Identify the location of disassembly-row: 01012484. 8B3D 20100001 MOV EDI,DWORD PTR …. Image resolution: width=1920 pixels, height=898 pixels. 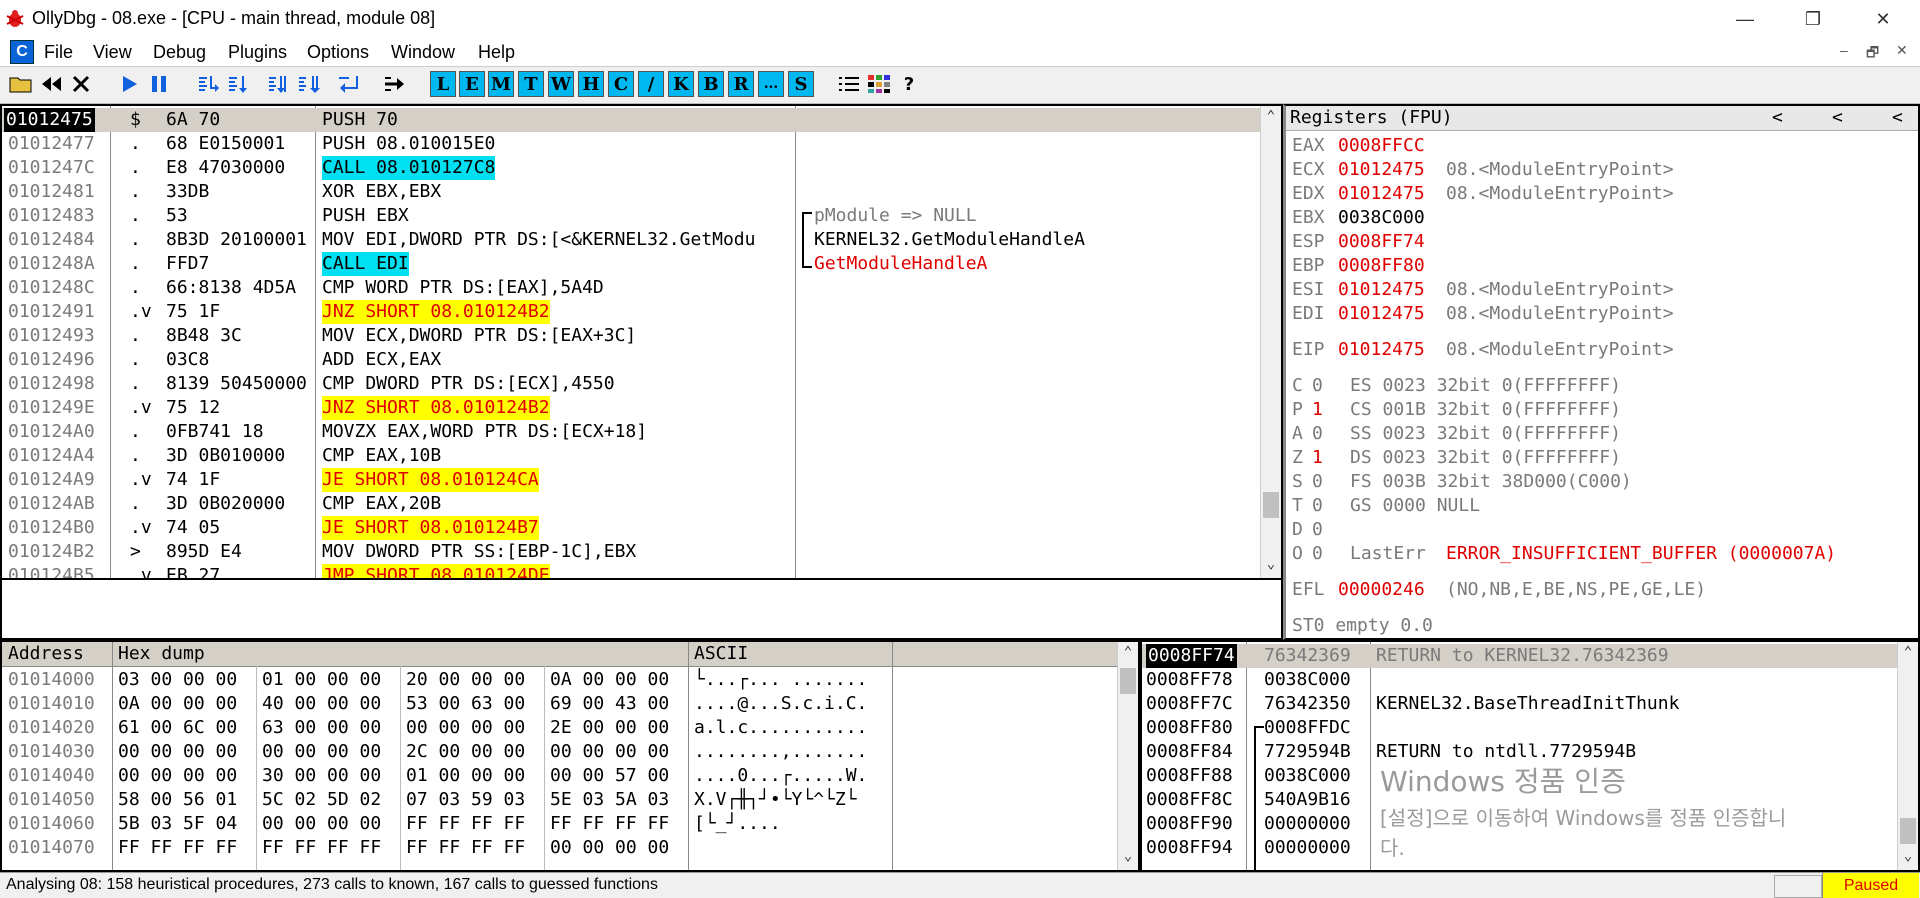
(632, 240).